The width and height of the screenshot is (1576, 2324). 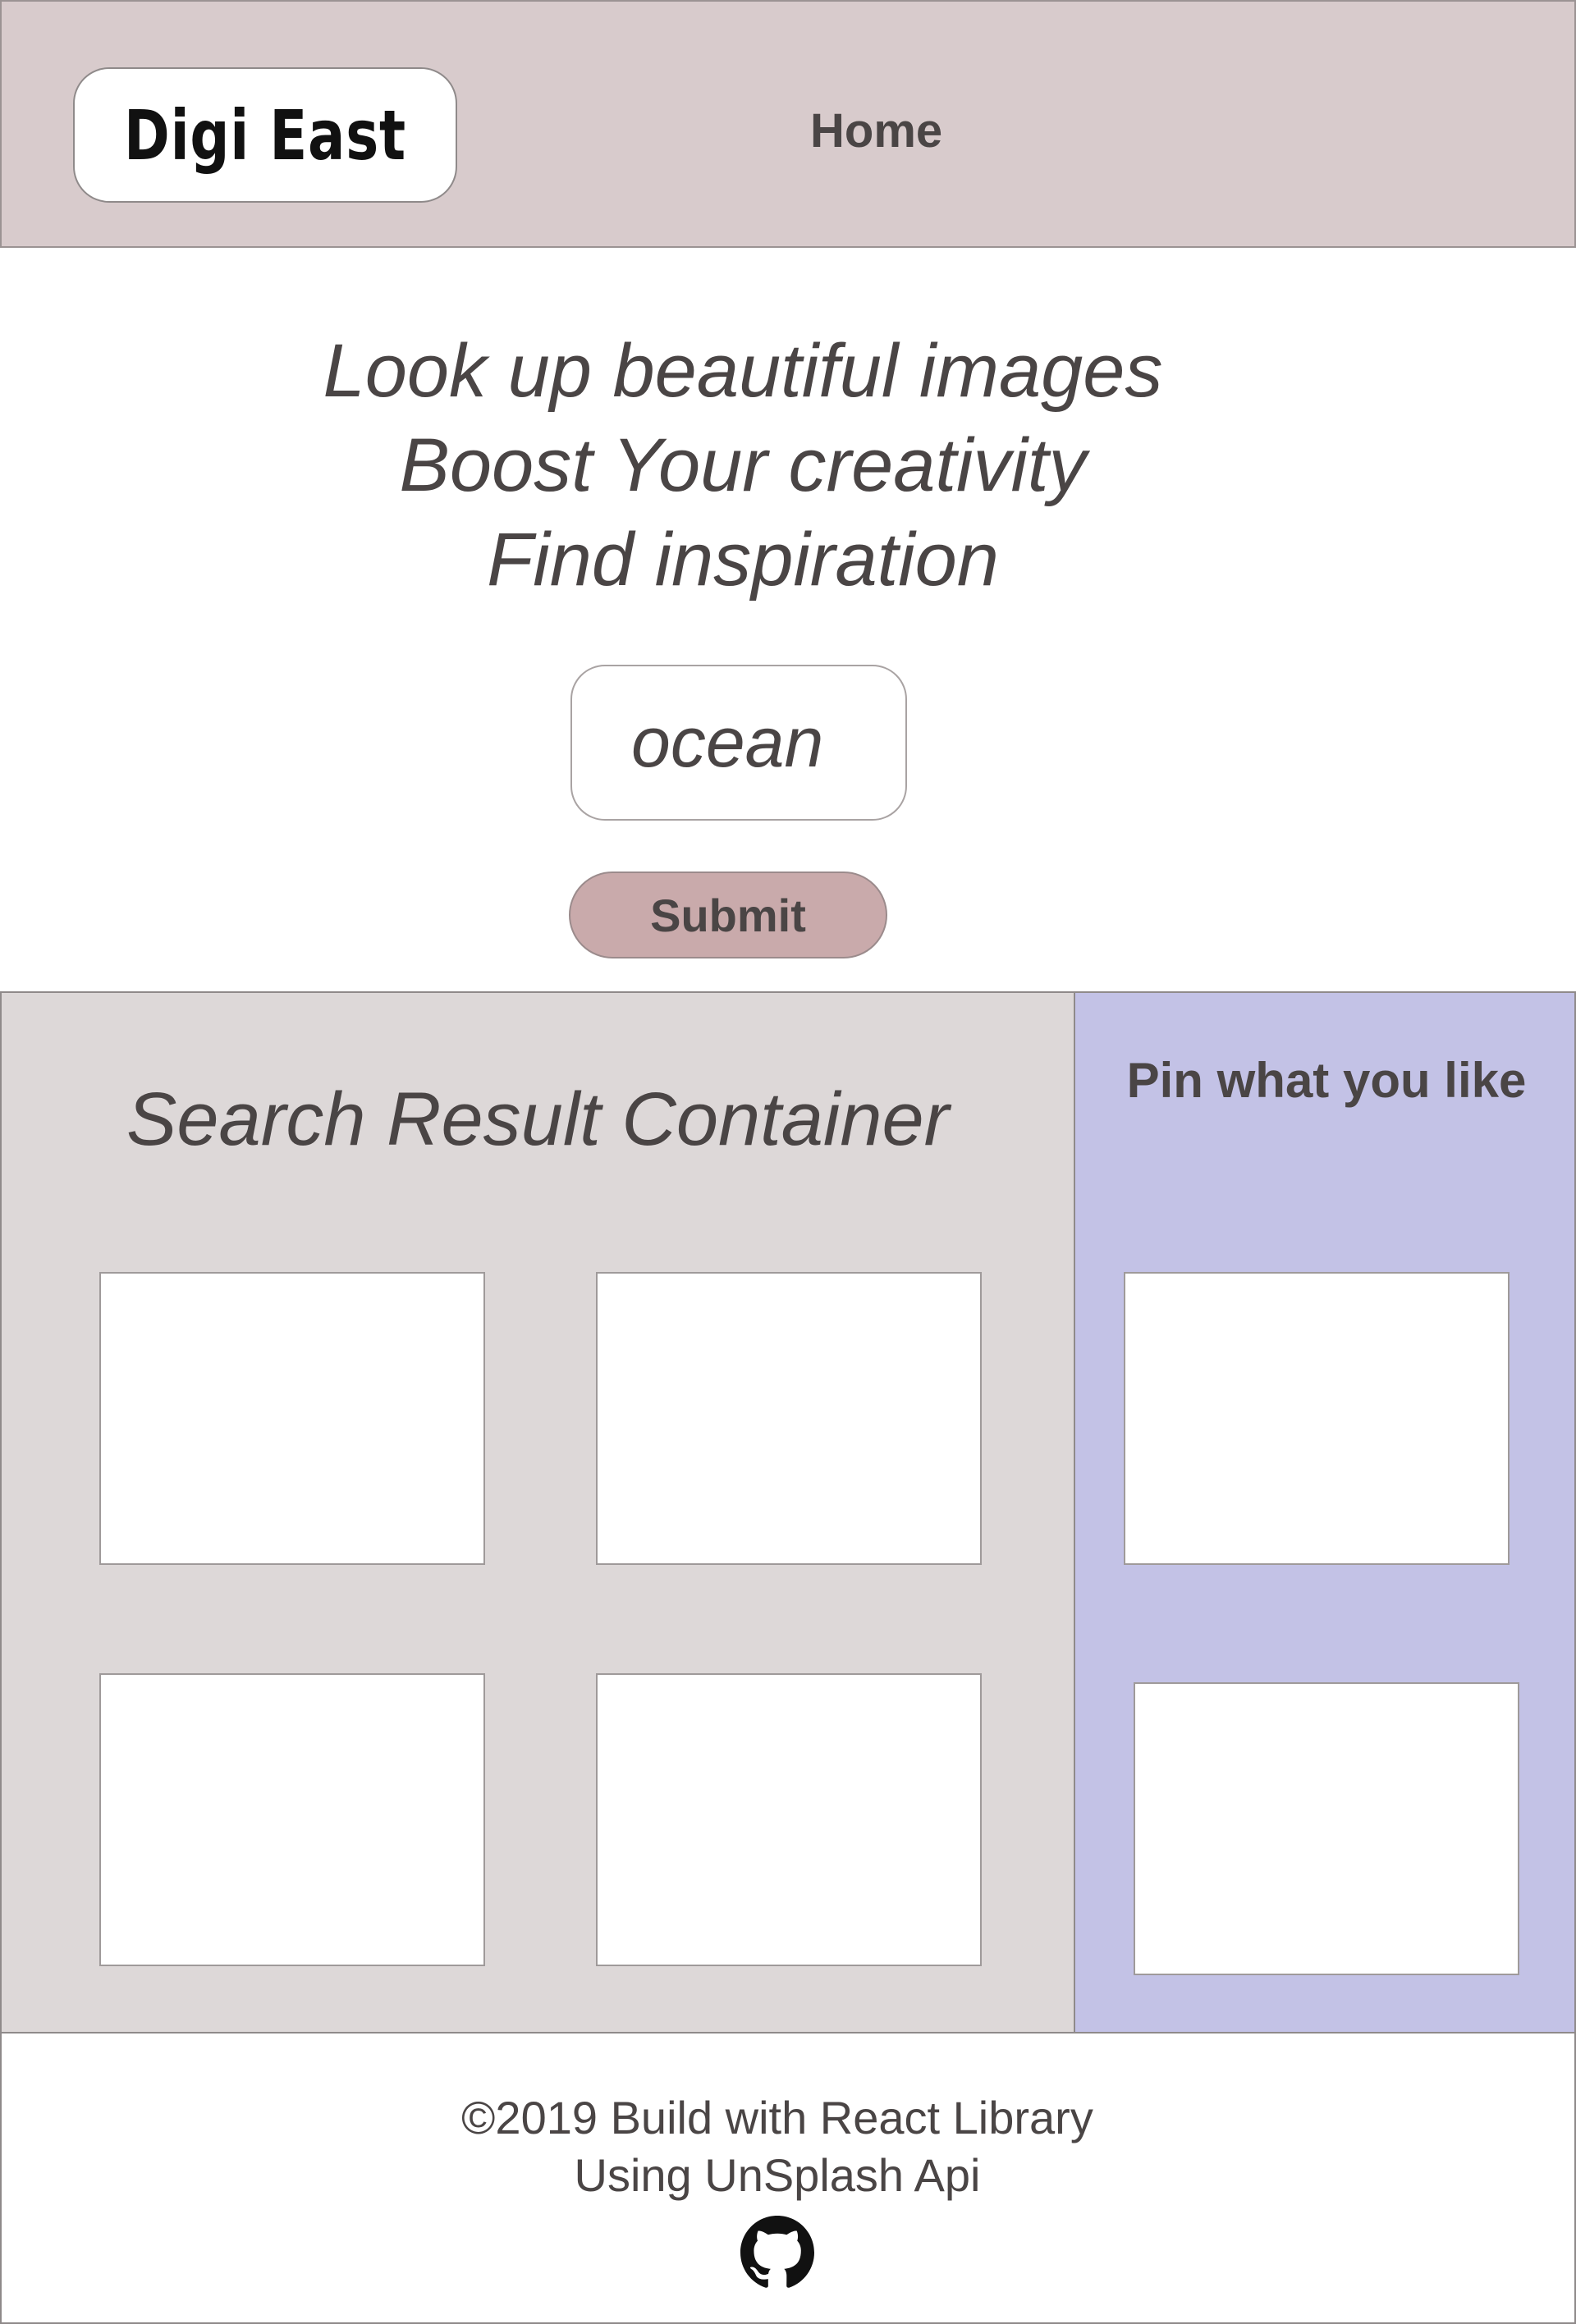 What do you see at coordinates (738, 743) in the screenshot?
I see `search-input` at bounding box center [738, 743].